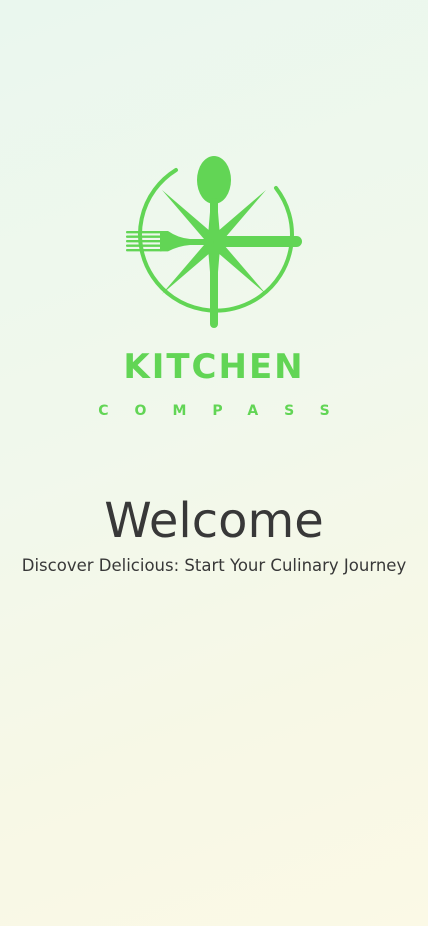  I want to click on compass-cutlery-icon, so click(214, 242).